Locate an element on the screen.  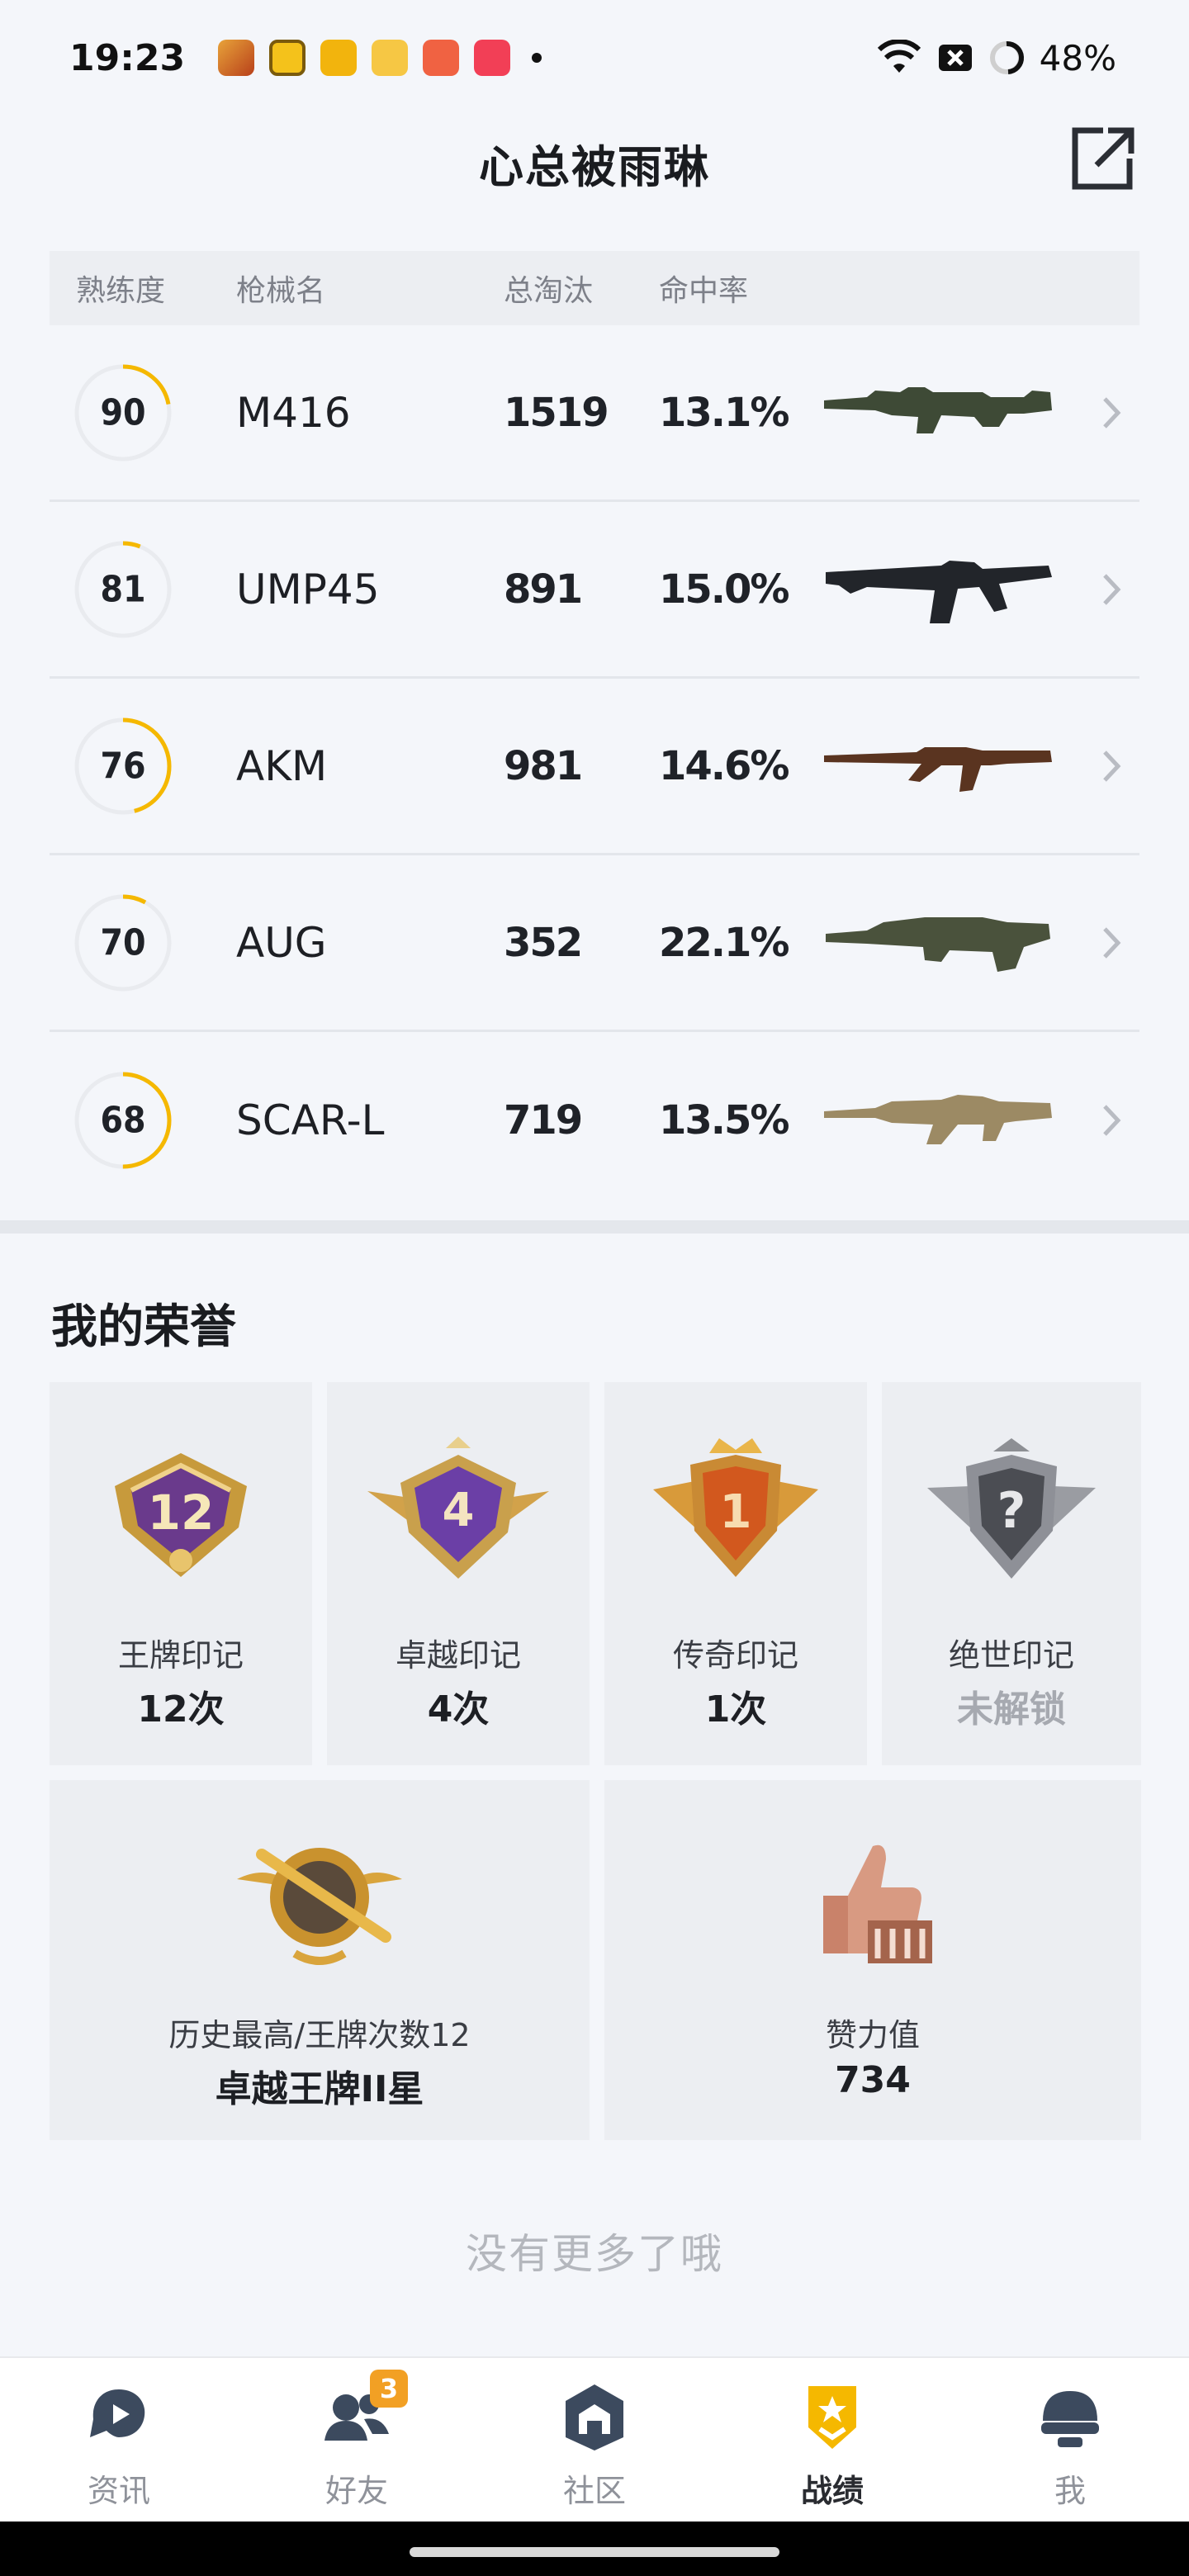
video-app-icon is located at coordinates (441, 58).